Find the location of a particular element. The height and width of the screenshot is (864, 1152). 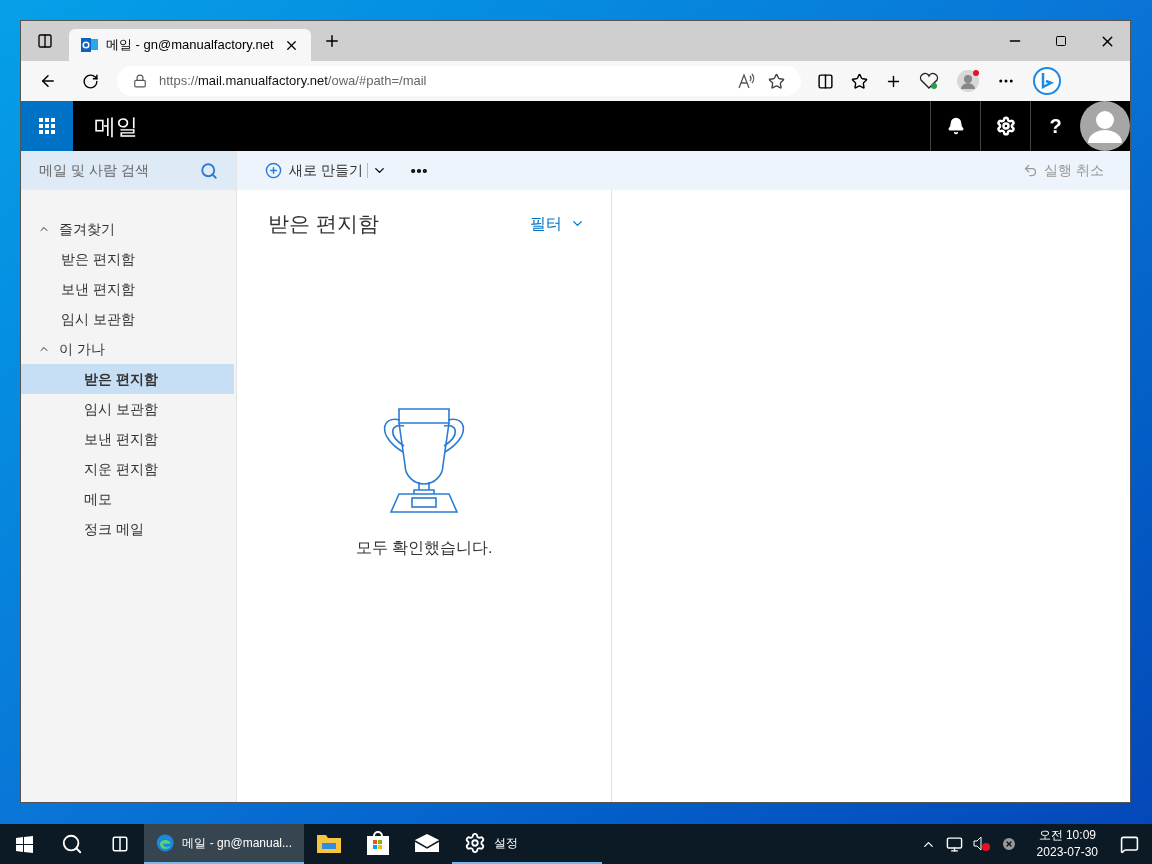

heartbeat-icon is located at coordinates (929, 81).